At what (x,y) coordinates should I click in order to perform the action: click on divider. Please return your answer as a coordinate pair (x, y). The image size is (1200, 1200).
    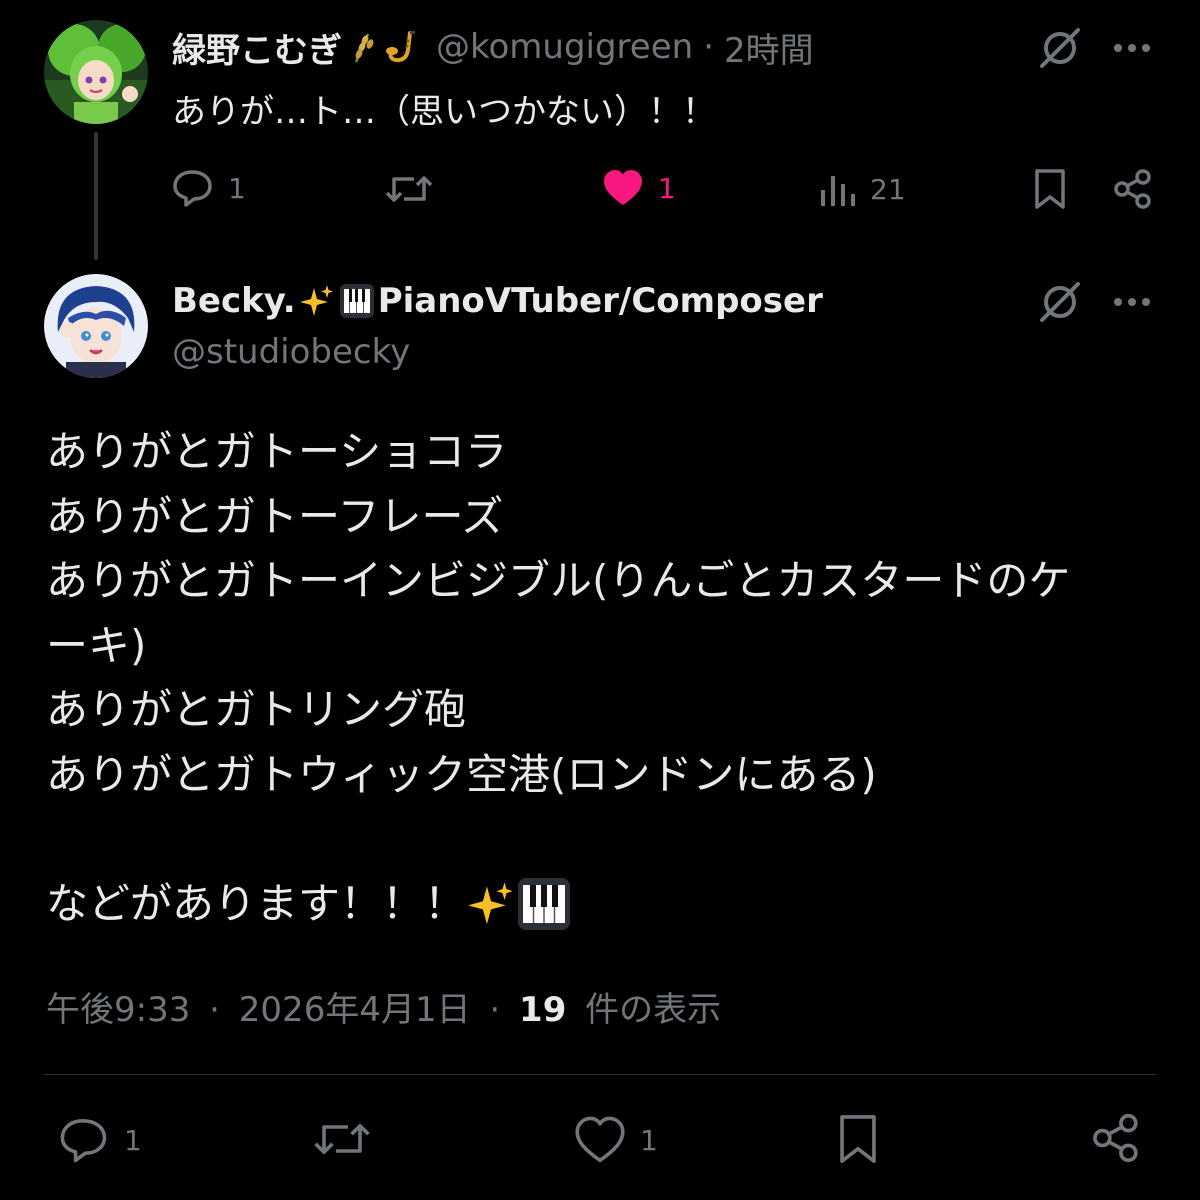
    Looking at the image, I should click on (600, 1074).